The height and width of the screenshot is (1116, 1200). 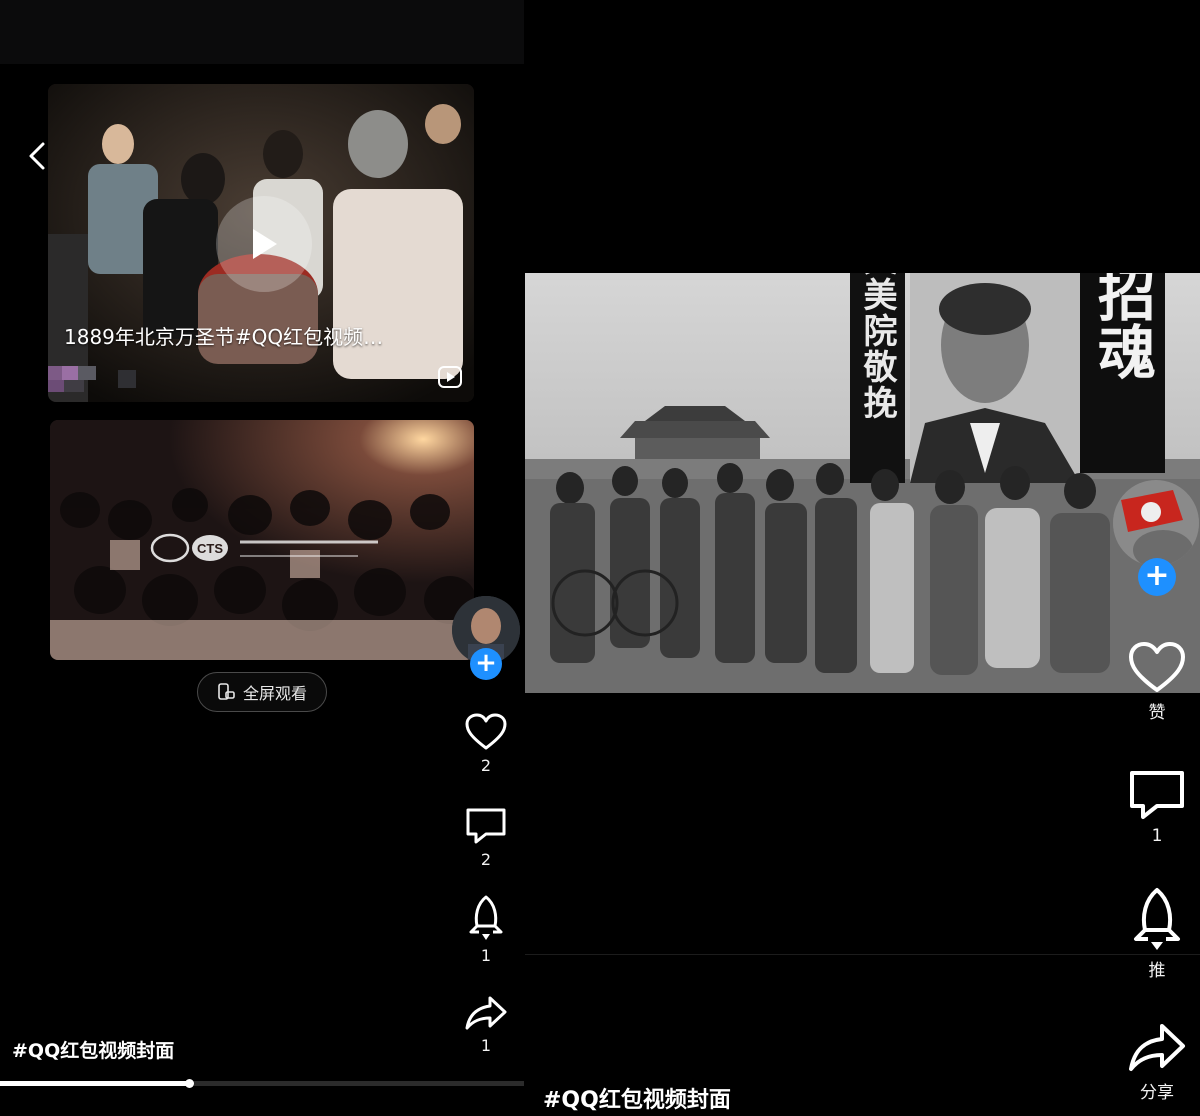 I want to click on like-action: 赞, so click(x=1157, y=681).